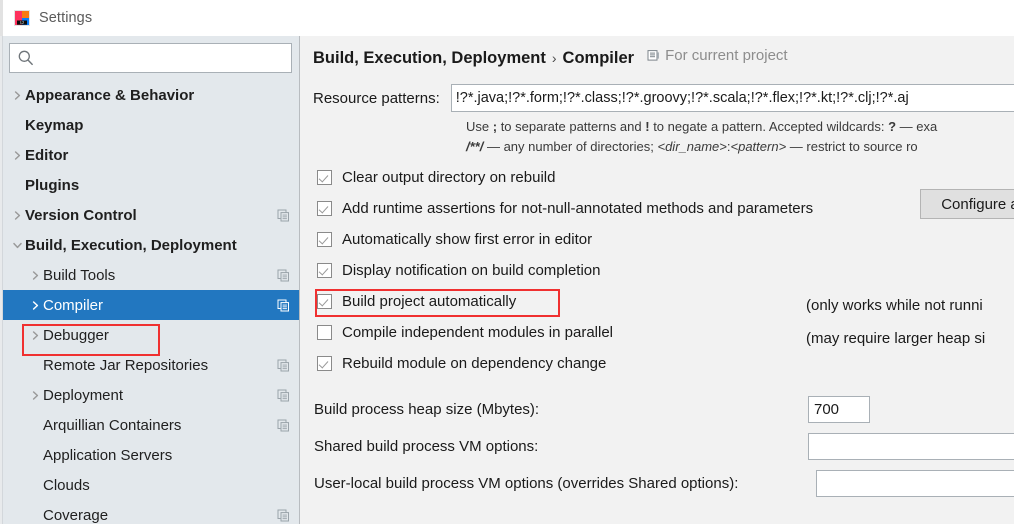  I want to click on sidebar-item-label: Version Control, so click(81, 215).